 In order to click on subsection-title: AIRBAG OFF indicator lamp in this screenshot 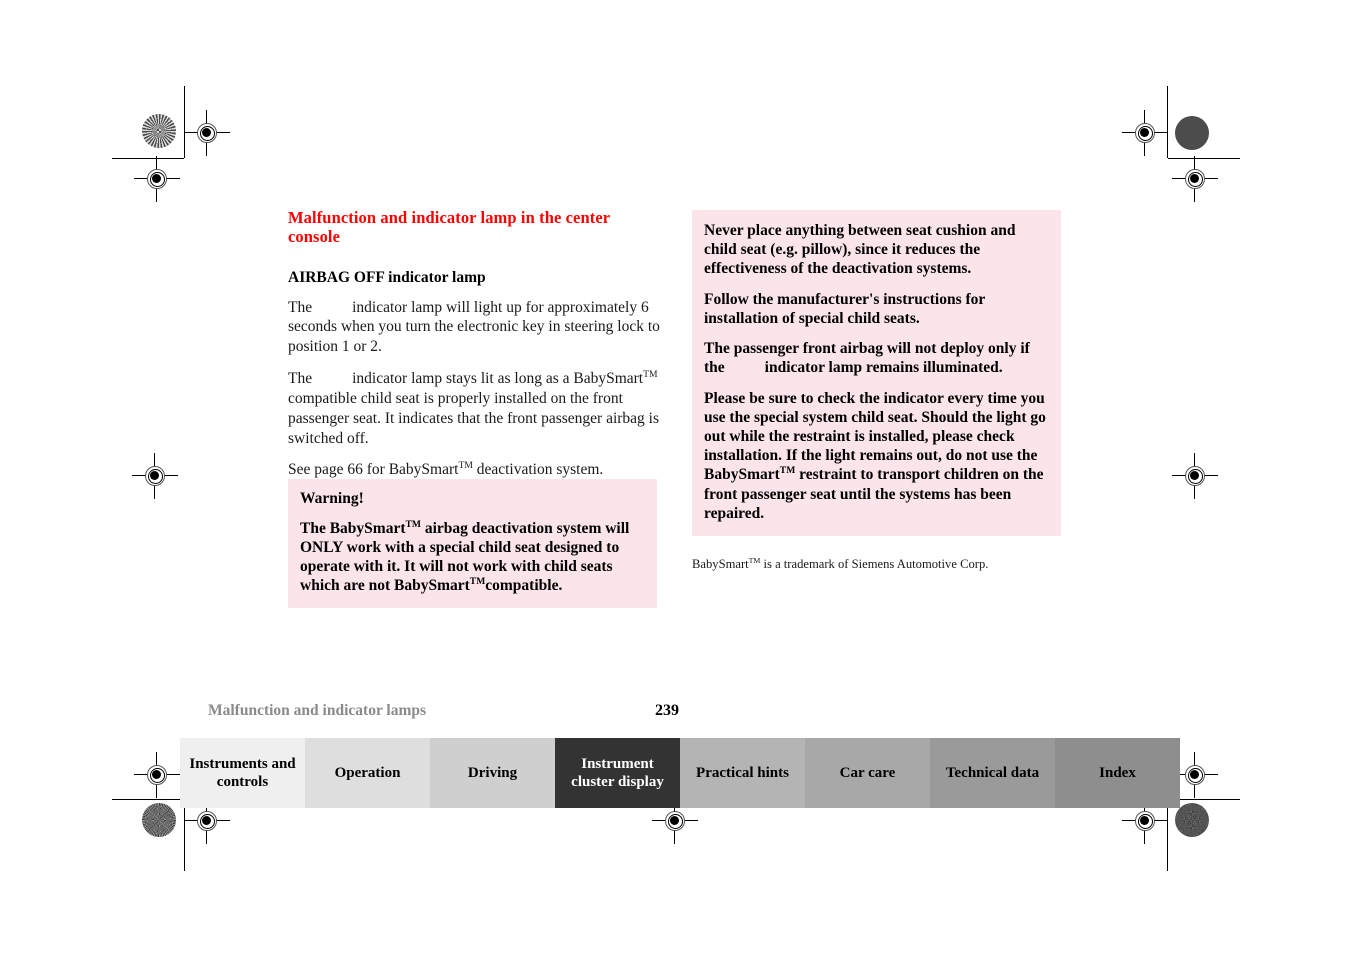, I will do `click(387, 277)`.